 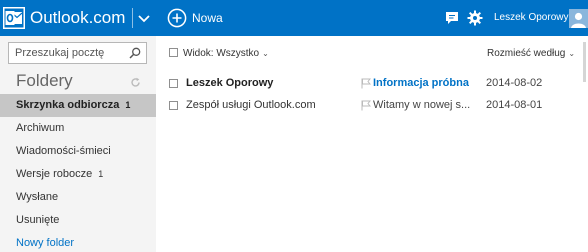 What do you see at coordinates (514, 83) in the screenshot?
I see `message-date: 2014-08-02` at bounding box center [514, 83].